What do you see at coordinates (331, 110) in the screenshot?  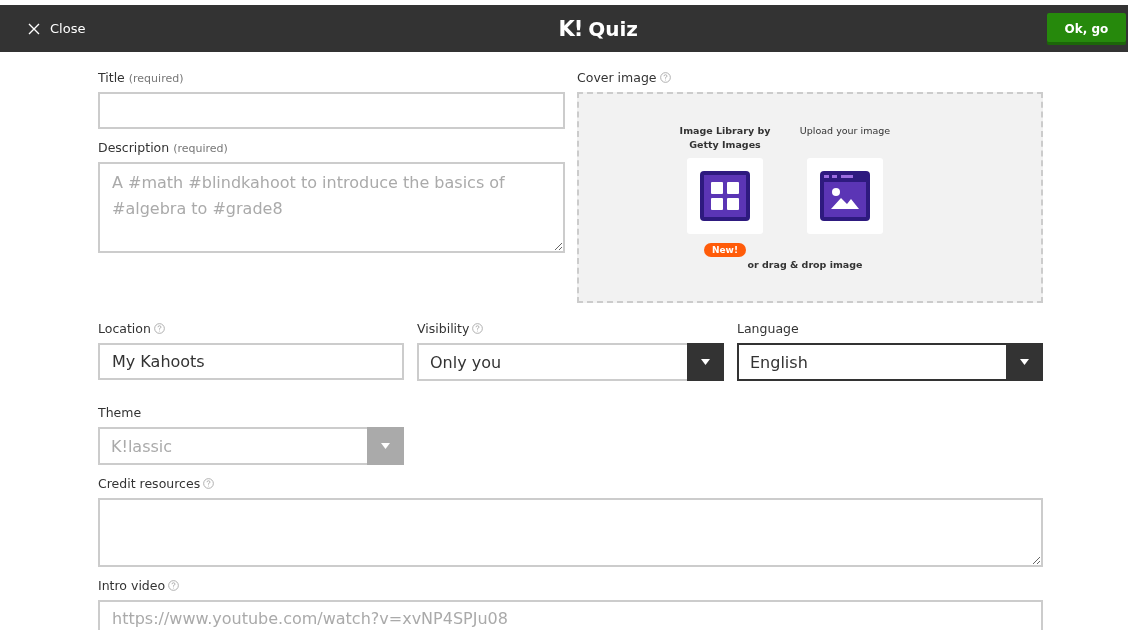 I see `input-field` at bounding box center [331, 110].